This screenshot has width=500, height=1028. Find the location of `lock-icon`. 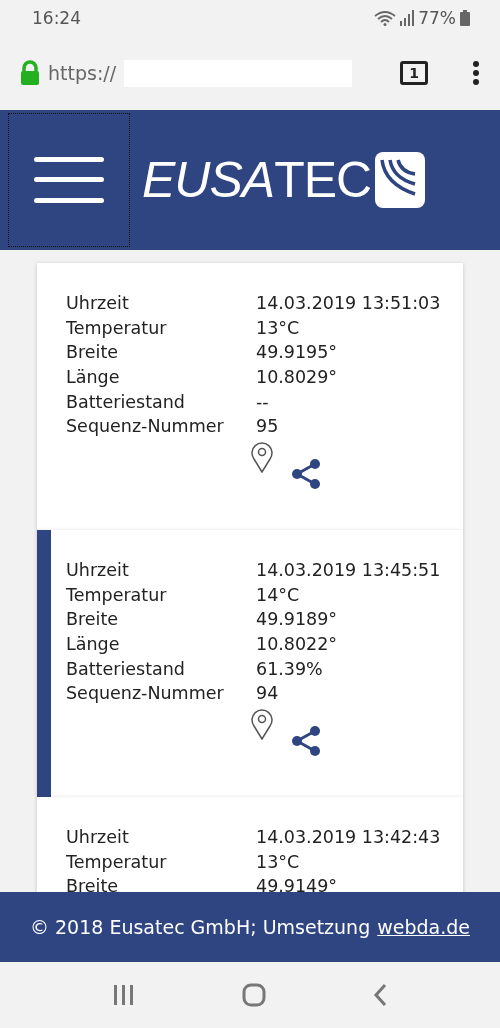

lock-icon is located at coordinates (30, 73).